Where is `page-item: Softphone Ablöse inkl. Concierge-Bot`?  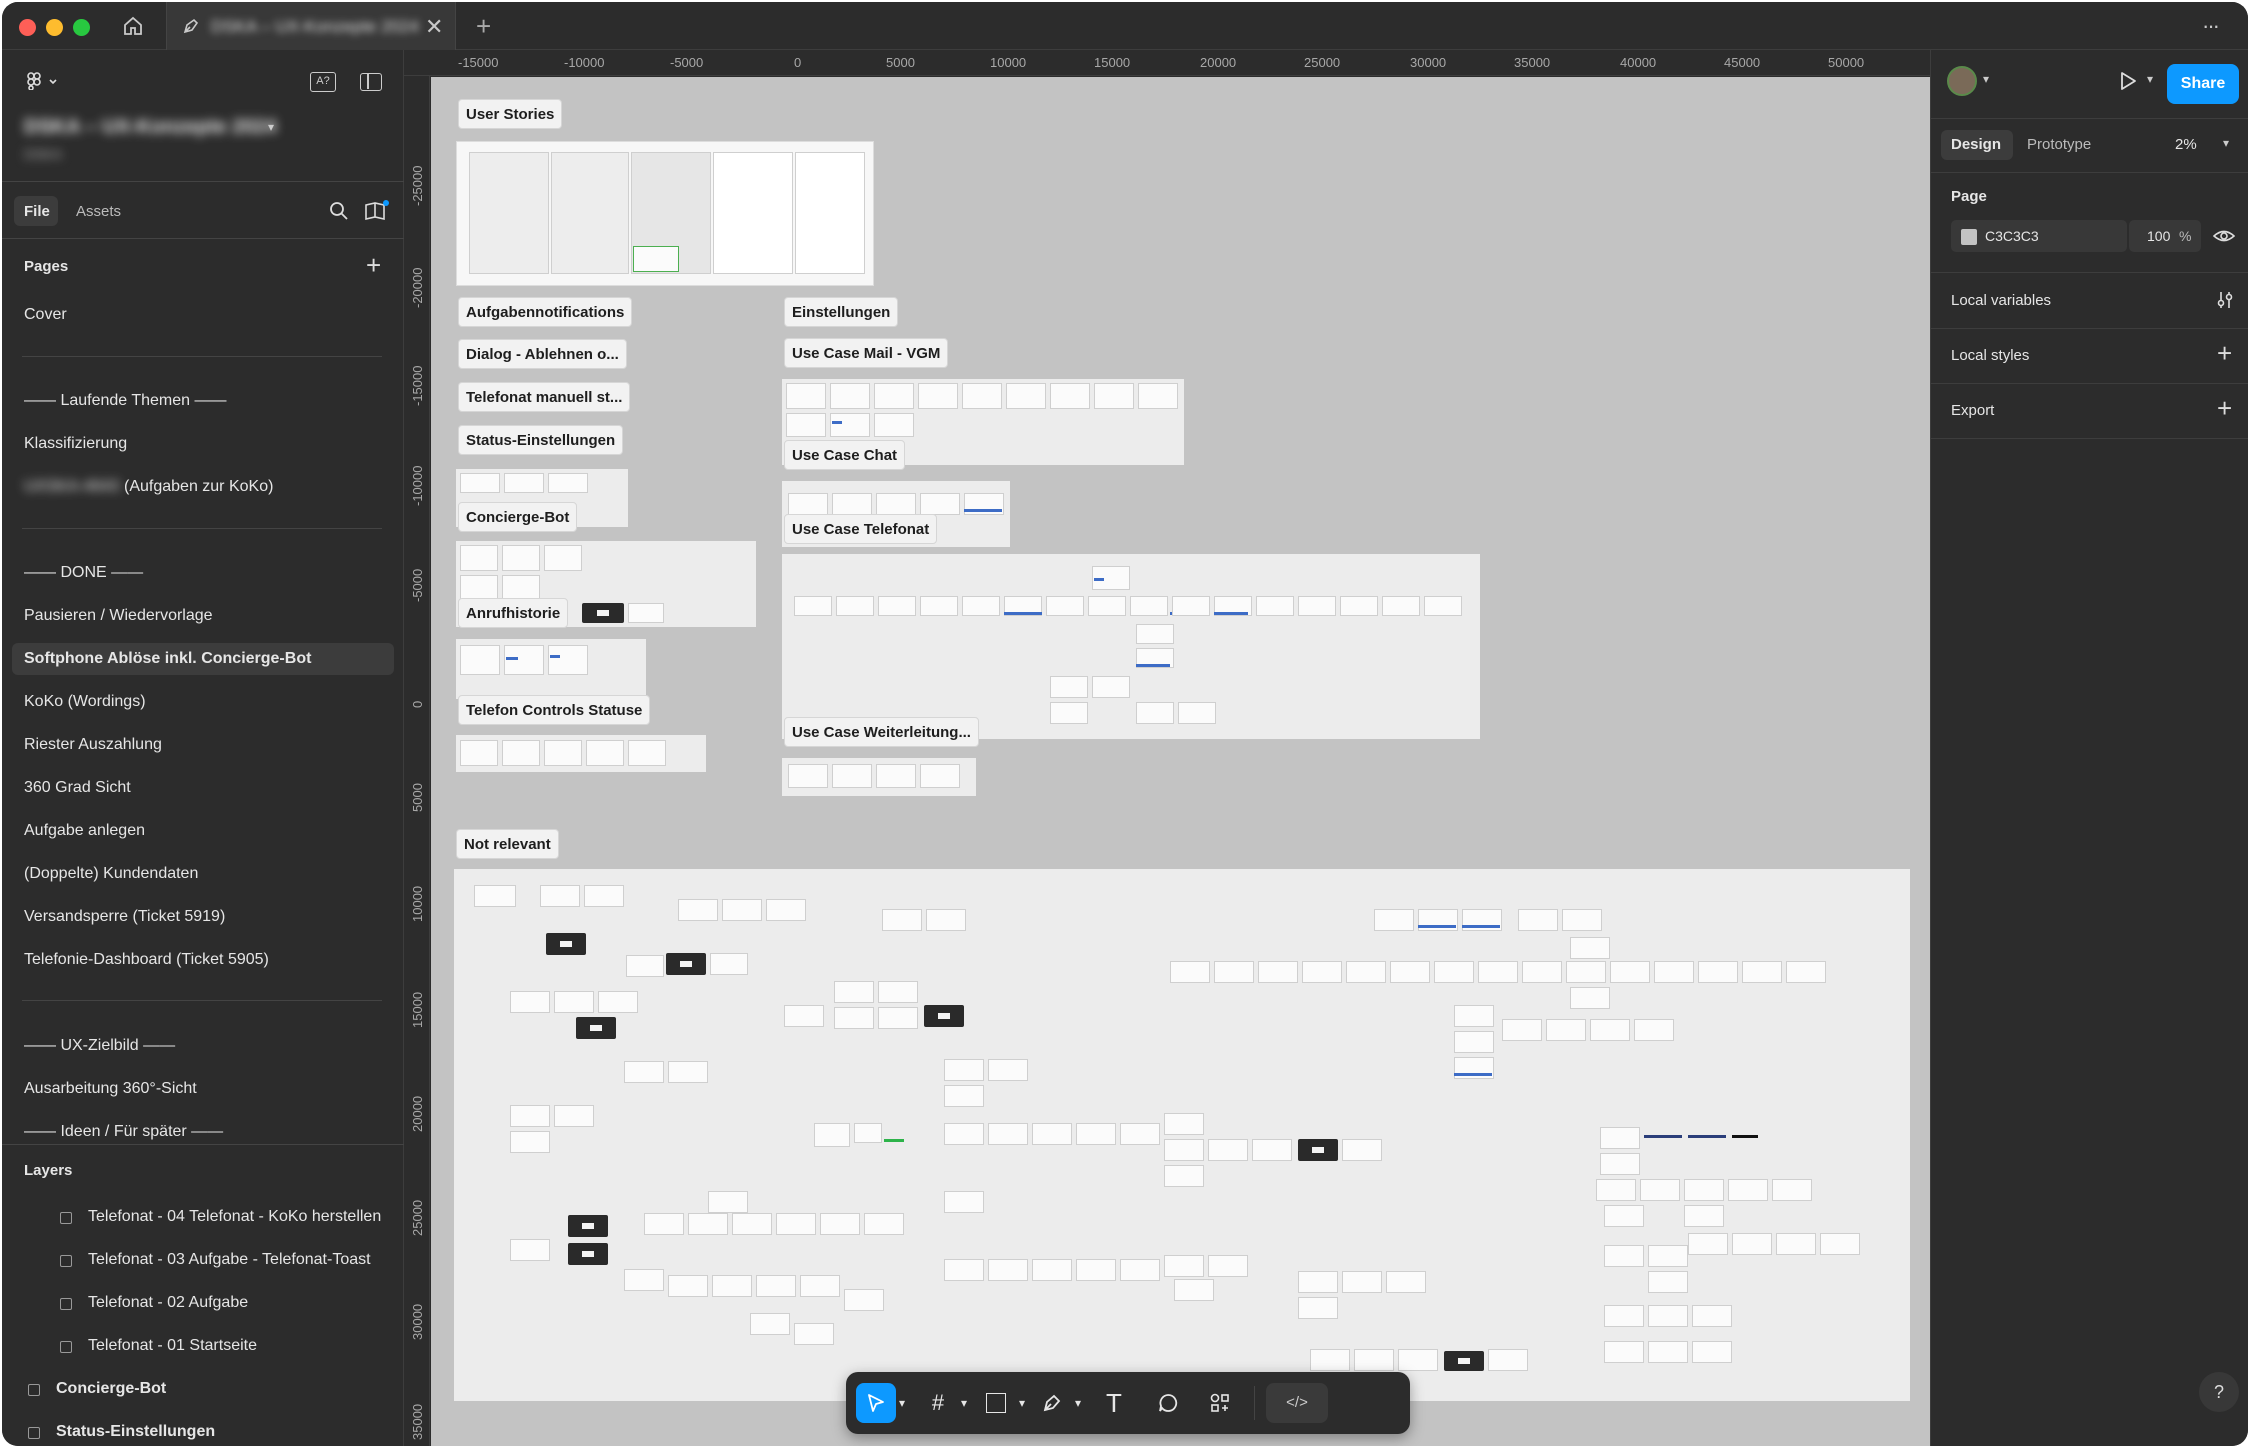 page-item: Softphone Ablöse inkl. Concierge-Bot is located at coordinates (167, 659).